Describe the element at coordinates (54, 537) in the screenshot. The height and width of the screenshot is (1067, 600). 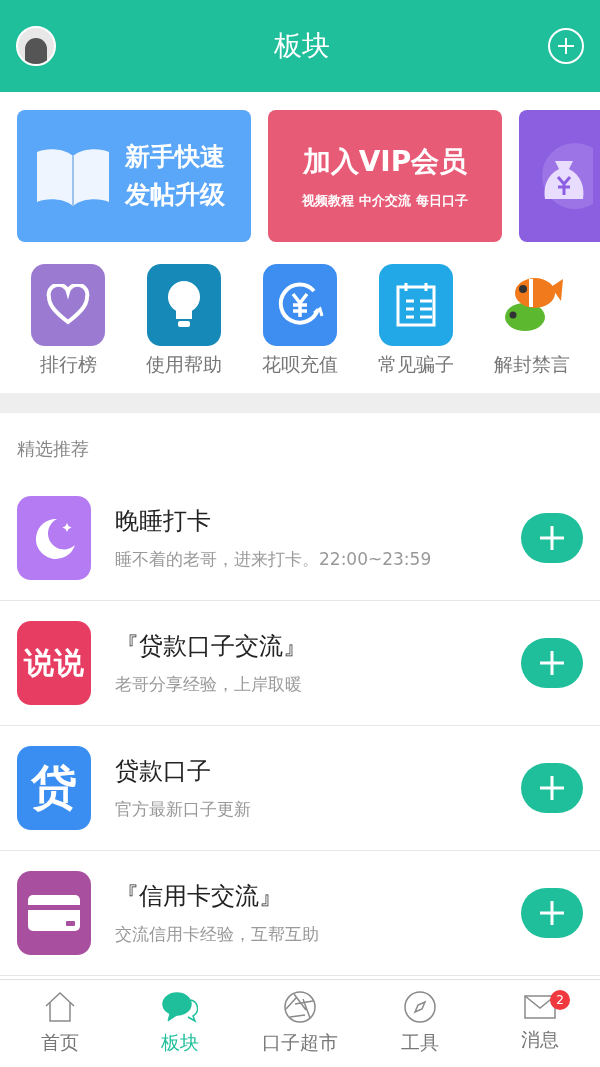
I see `moon-icon` at that location.